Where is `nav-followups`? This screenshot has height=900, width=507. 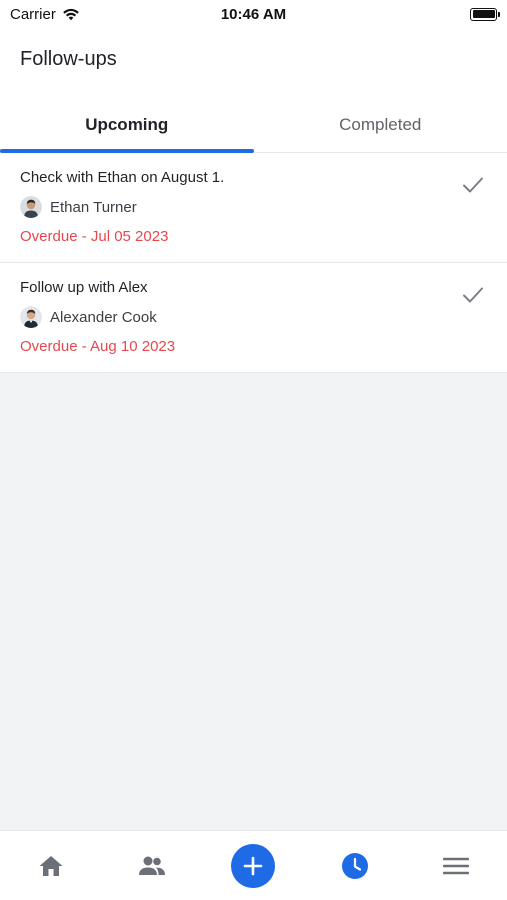
nav-followups is located at coordinates (355, 866).